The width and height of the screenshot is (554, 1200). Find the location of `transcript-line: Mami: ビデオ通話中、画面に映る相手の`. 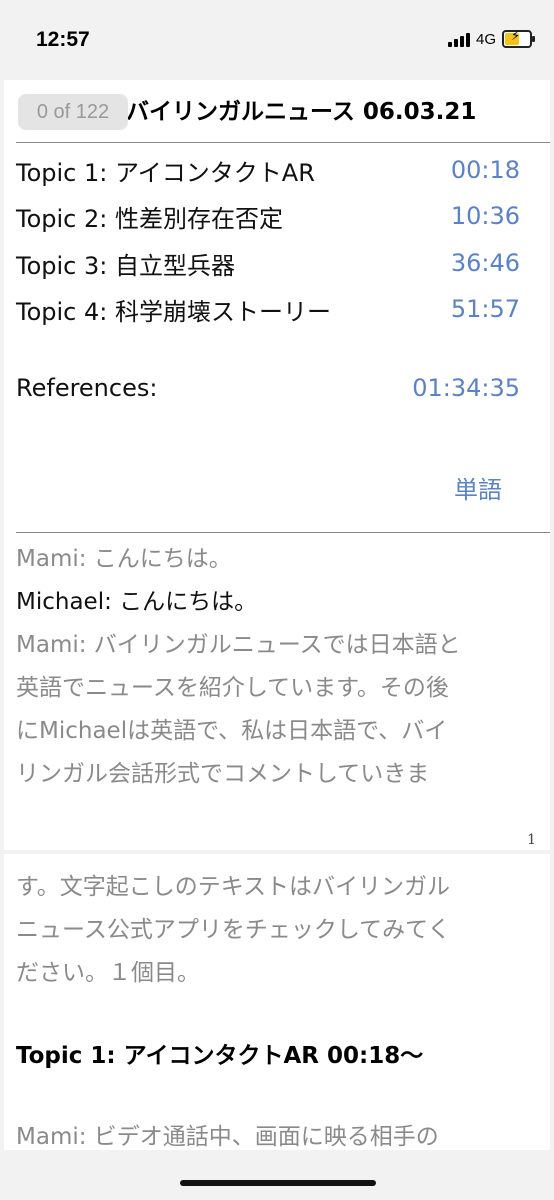

transcript-line: Mami: ビデオ通話中、画面に映る相手の is located at coordinates (227, 1137).